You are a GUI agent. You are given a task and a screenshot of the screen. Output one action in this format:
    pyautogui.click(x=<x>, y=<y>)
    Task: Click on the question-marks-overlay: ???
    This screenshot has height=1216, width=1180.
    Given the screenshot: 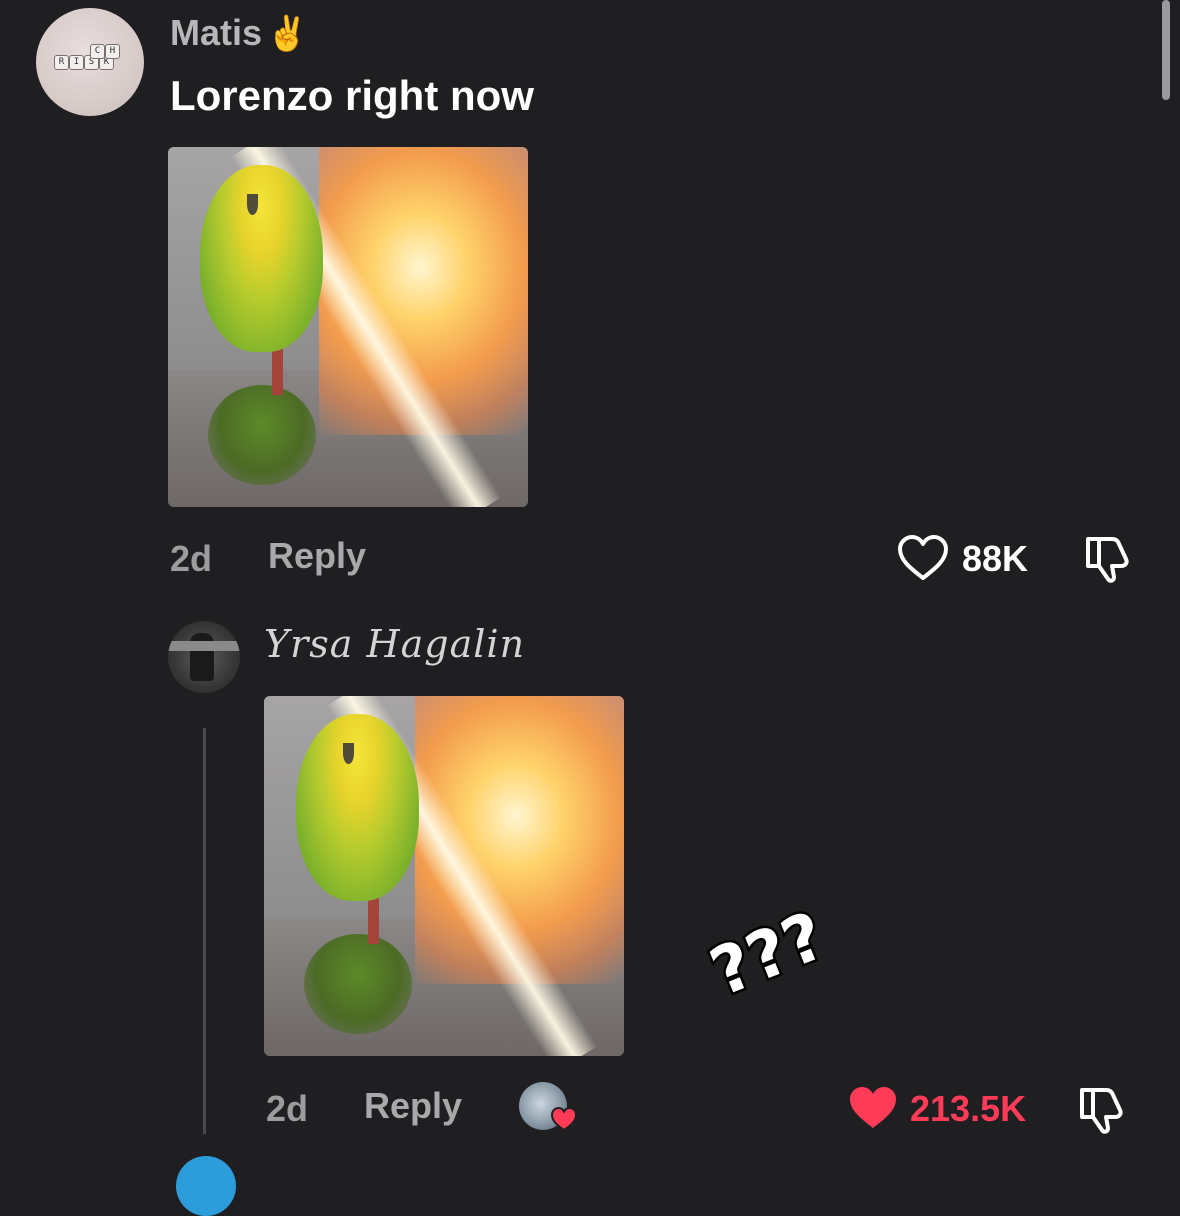 What is the action you would take?
    pyautogui.click(x=767, y=953)
    